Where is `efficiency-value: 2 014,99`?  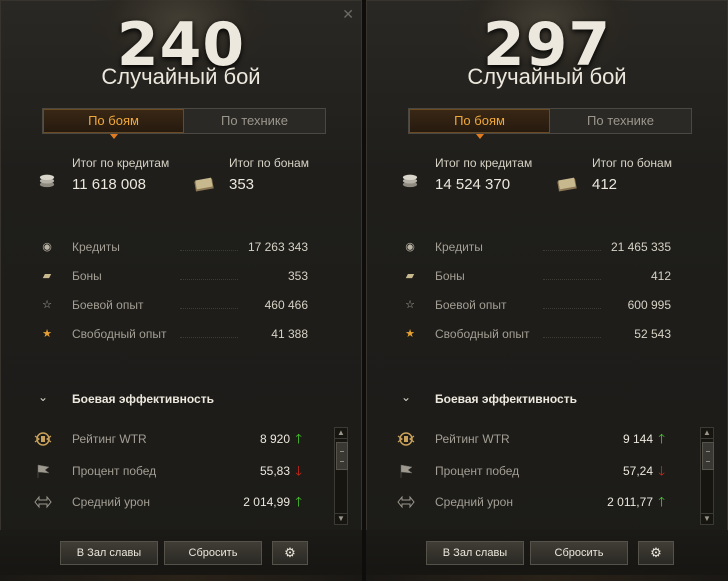 efficiency-value: 2 014,99 is located at coordinates (266, 502).